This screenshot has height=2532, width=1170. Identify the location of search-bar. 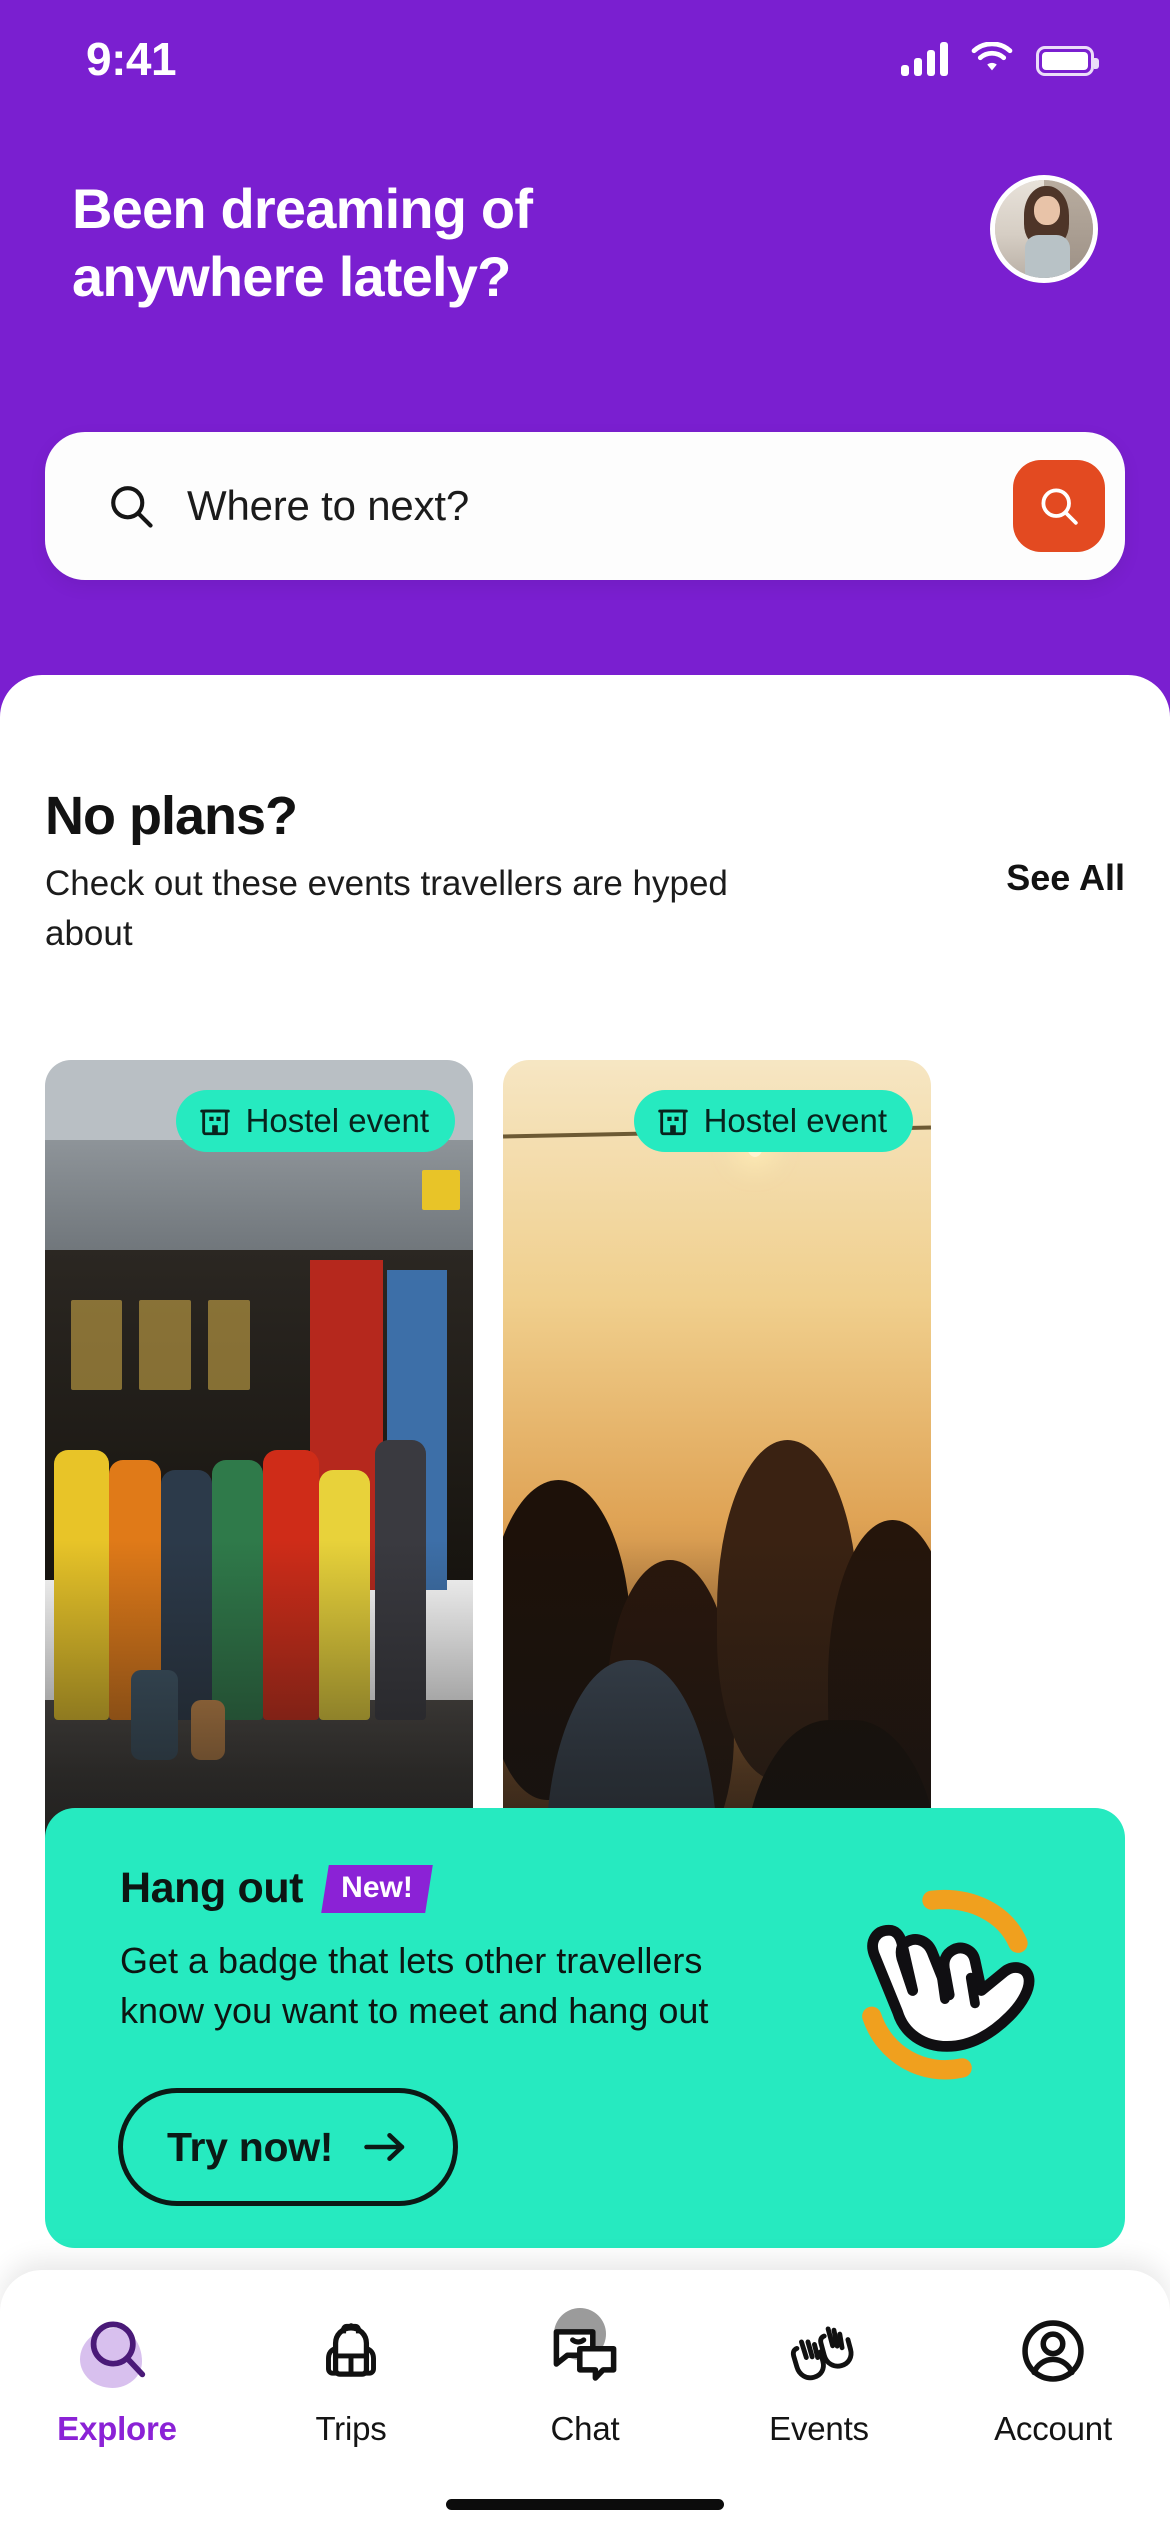
(585, 506).